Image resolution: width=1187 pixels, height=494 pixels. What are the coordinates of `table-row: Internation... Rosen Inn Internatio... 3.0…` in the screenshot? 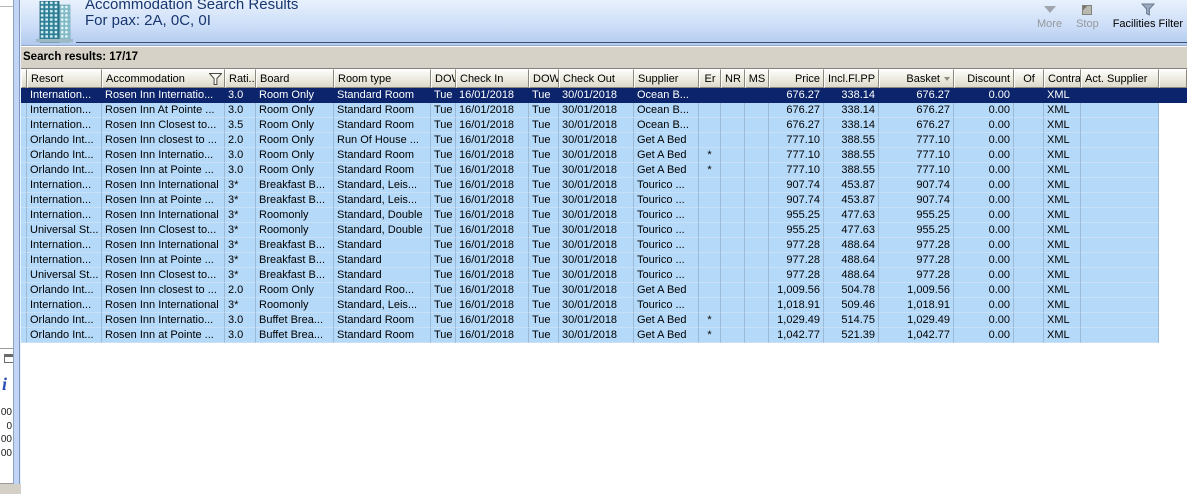 It's located at (604, 95).